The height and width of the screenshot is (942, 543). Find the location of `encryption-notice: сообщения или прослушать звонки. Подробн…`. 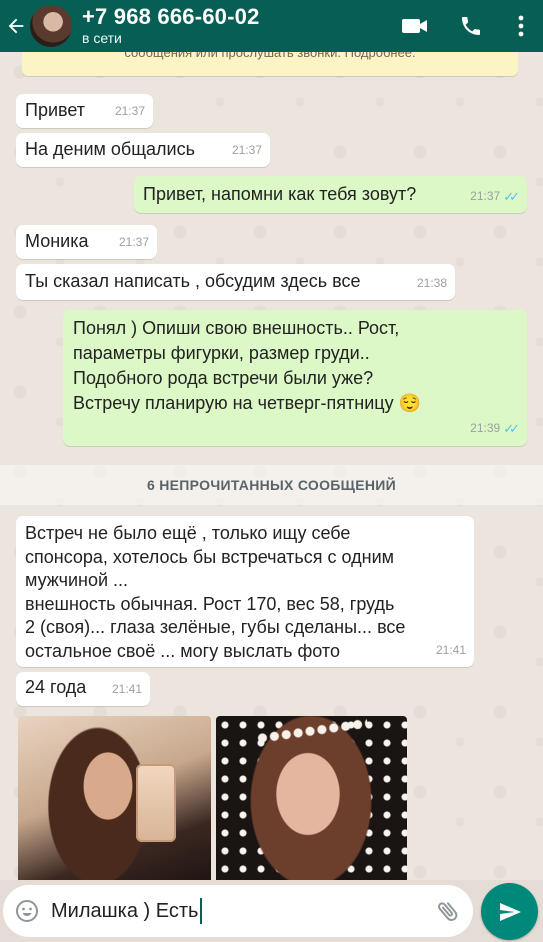

encryption-notice: сообщения или прослушать звонки. Подробн… is located at coordinates (270, 64).